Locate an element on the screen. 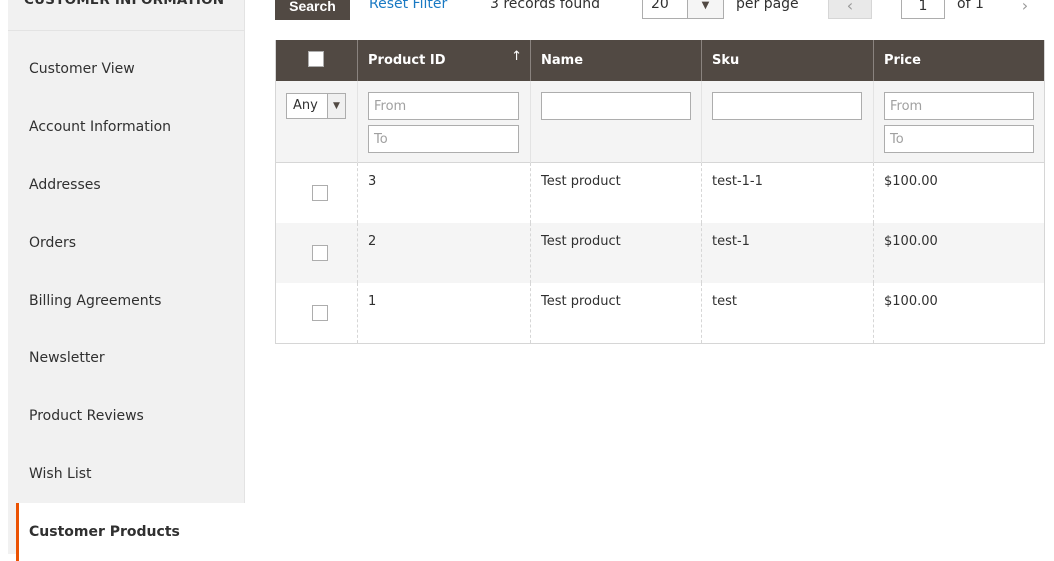 This screenshot has width=1054, height=561. product-id-to-input: To is located at coordinates (443, 139).